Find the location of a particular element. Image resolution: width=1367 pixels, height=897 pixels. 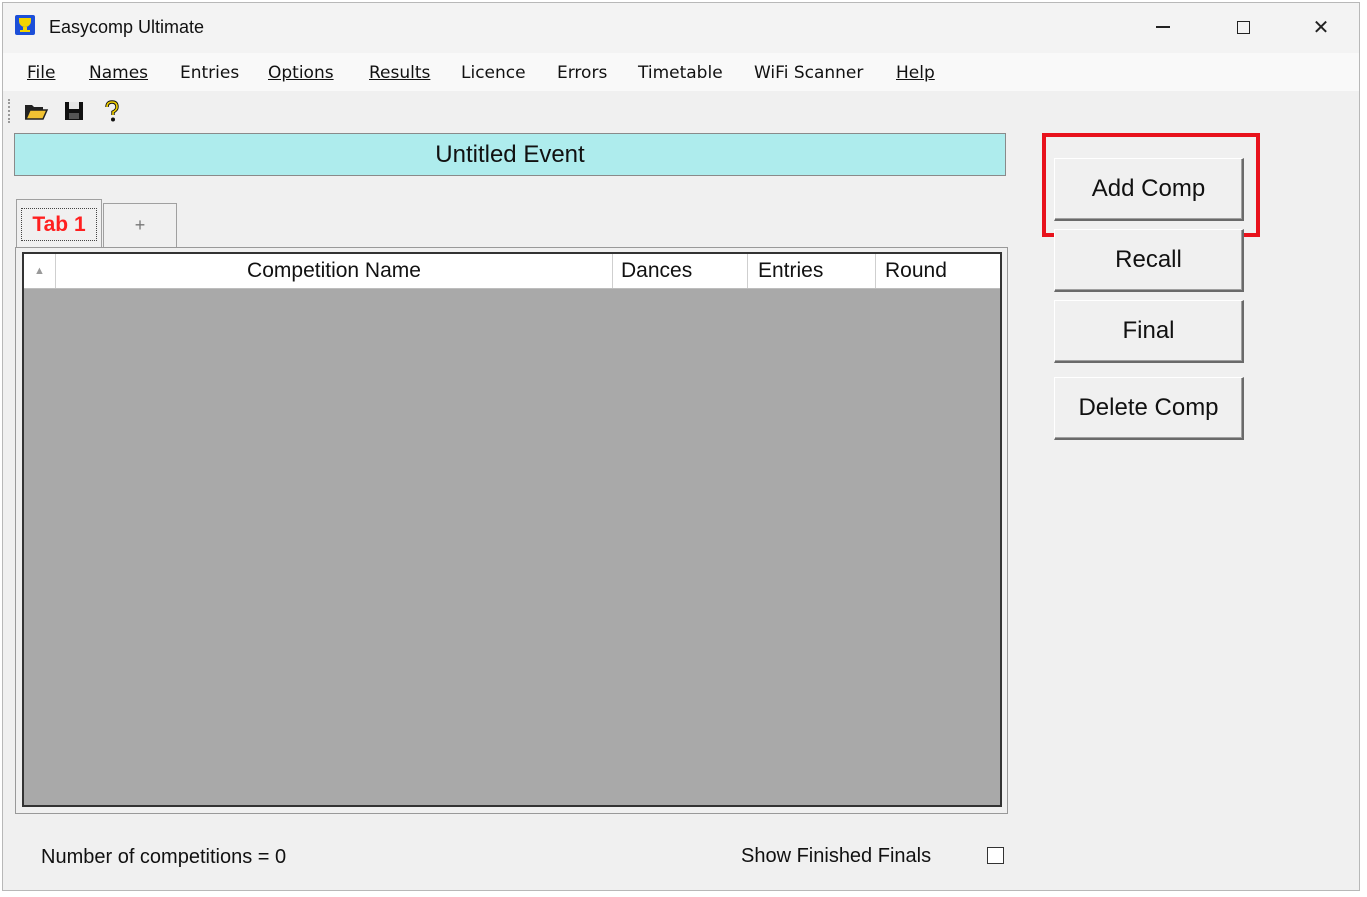

show-finished-finals-label: Show Finished Finals is located at coordinates (836, 856).